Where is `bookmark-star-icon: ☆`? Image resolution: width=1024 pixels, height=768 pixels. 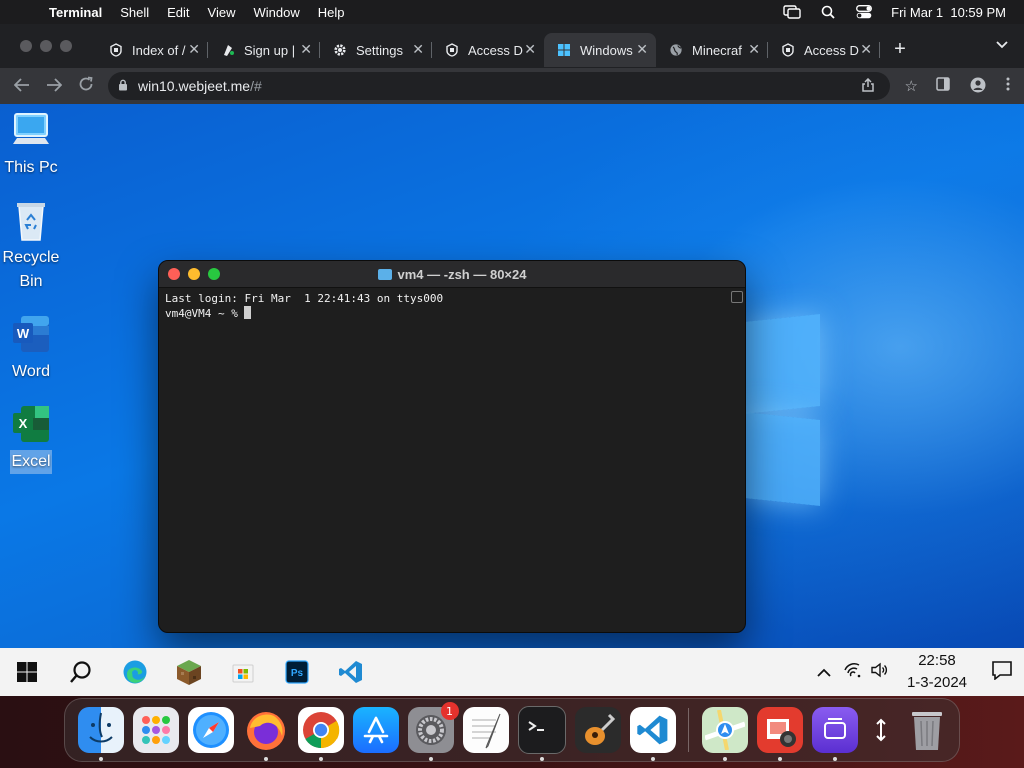
bookmark-star-icon: ☆ is located at coordinates (911, 86).